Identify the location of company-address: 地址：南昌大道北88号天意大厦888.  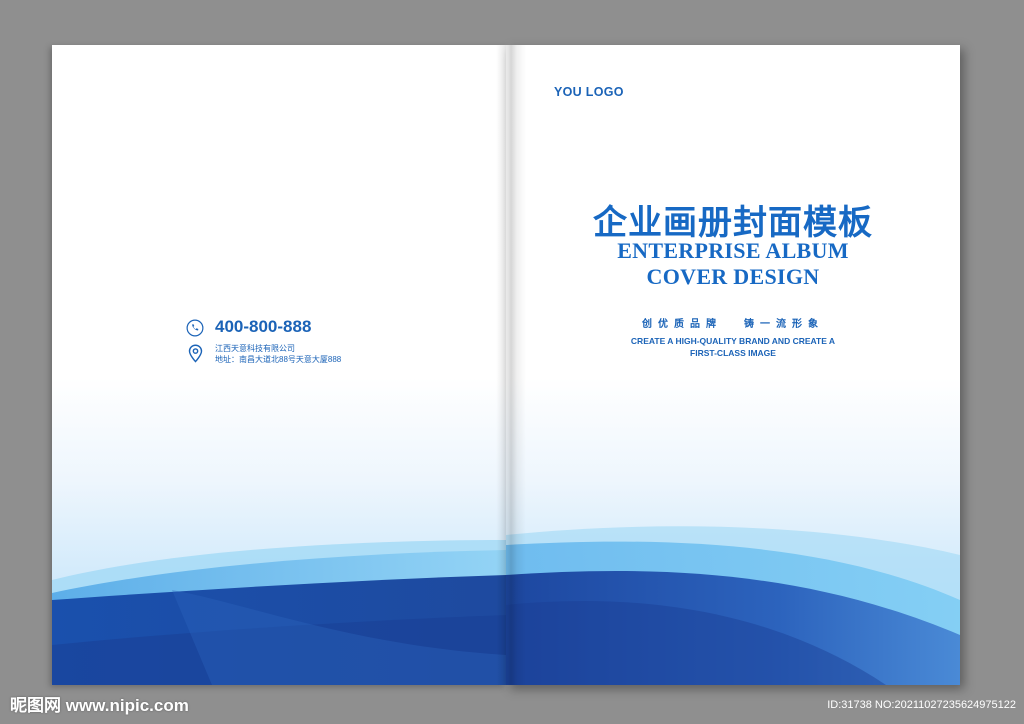
(278, 359).